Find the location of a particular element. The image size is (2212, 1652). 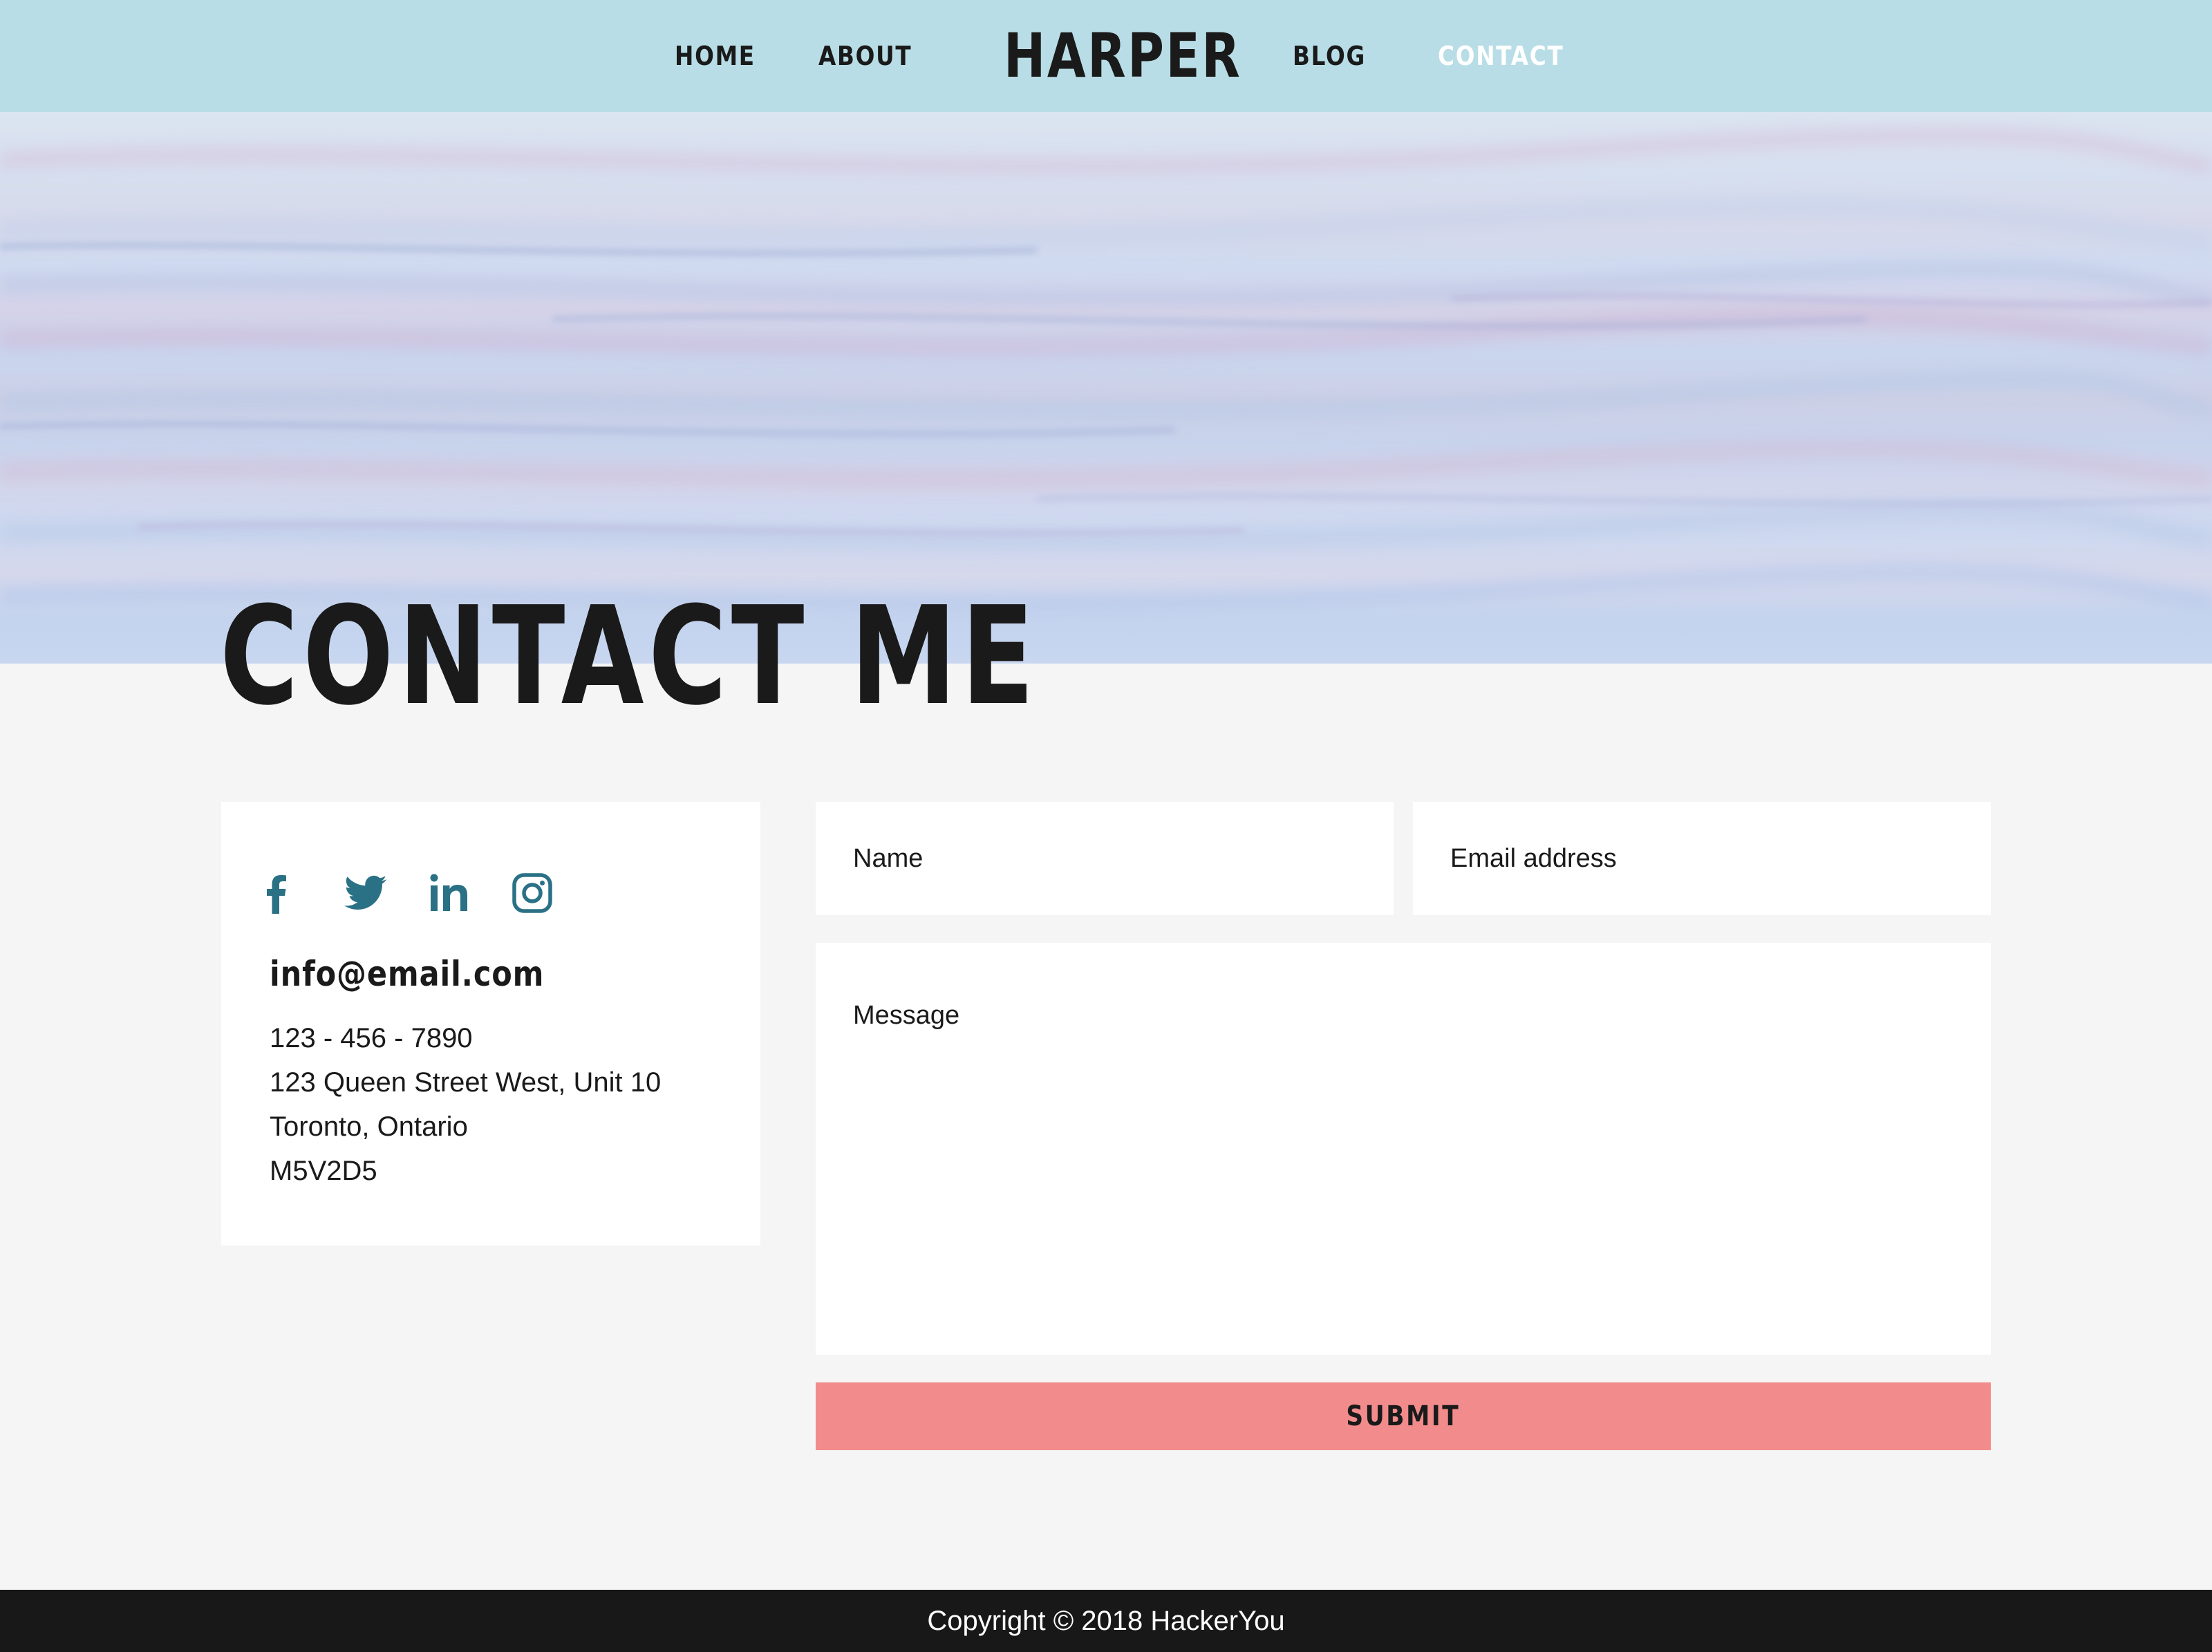

facebook-icon is located at coordinates (282, 893).